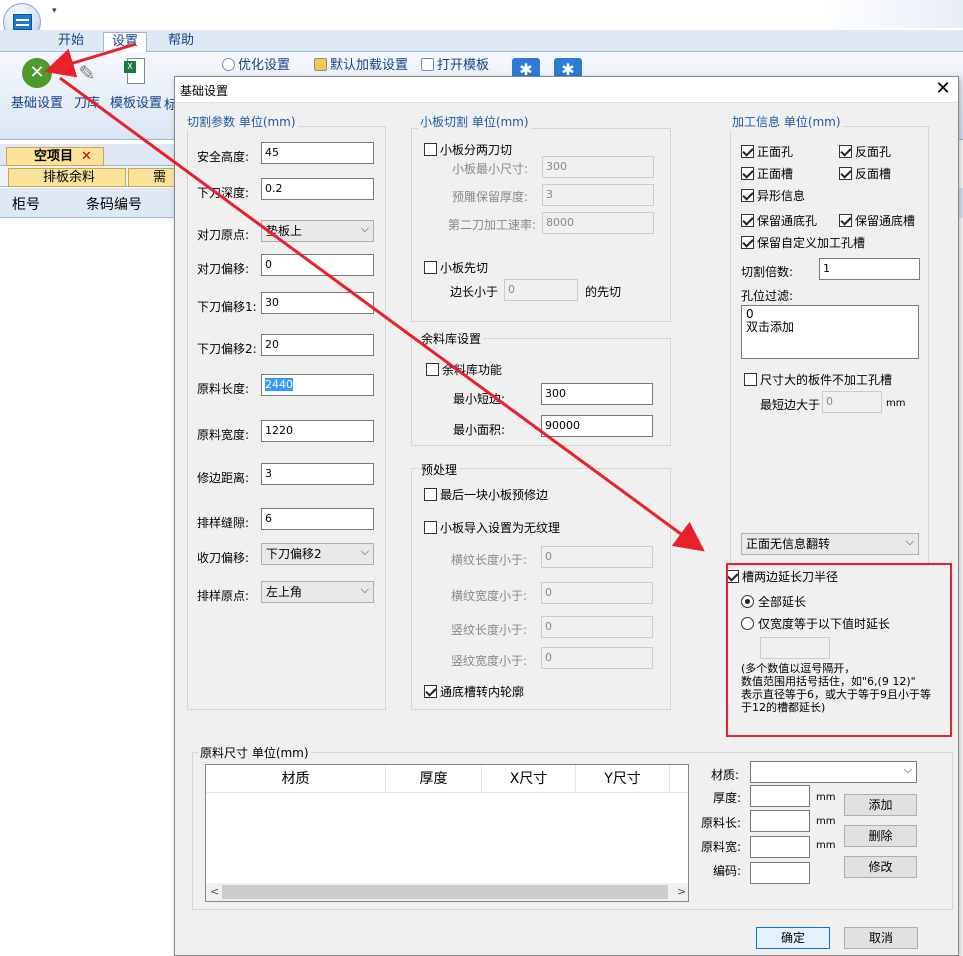  I want to click on remnant-enable-checkbox: 余料库功能, so click(464, 370).